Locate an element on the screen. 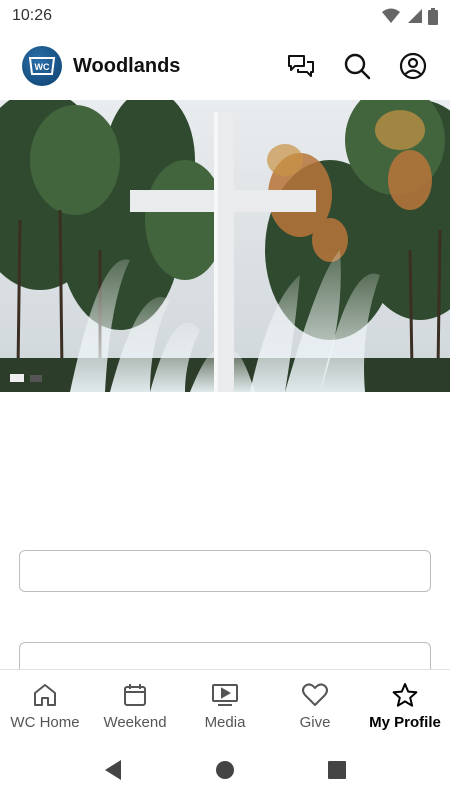 The width and height of the screenshot is (450, 800). nav-item-give: Give is located at coordinates (315, 704).